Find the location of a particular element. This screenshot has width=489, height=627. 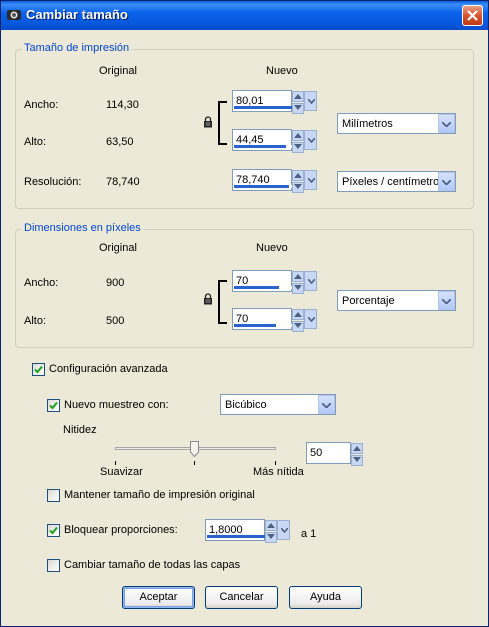

window-title: Cambiar tamaño is located at coordinates (77, 14).